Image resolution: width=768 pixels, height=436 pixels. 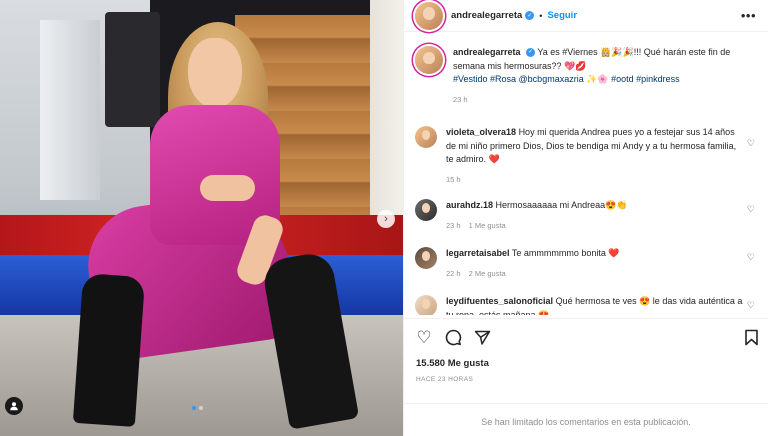 I want to click on carousel-dot, so click(x=201, y=408).